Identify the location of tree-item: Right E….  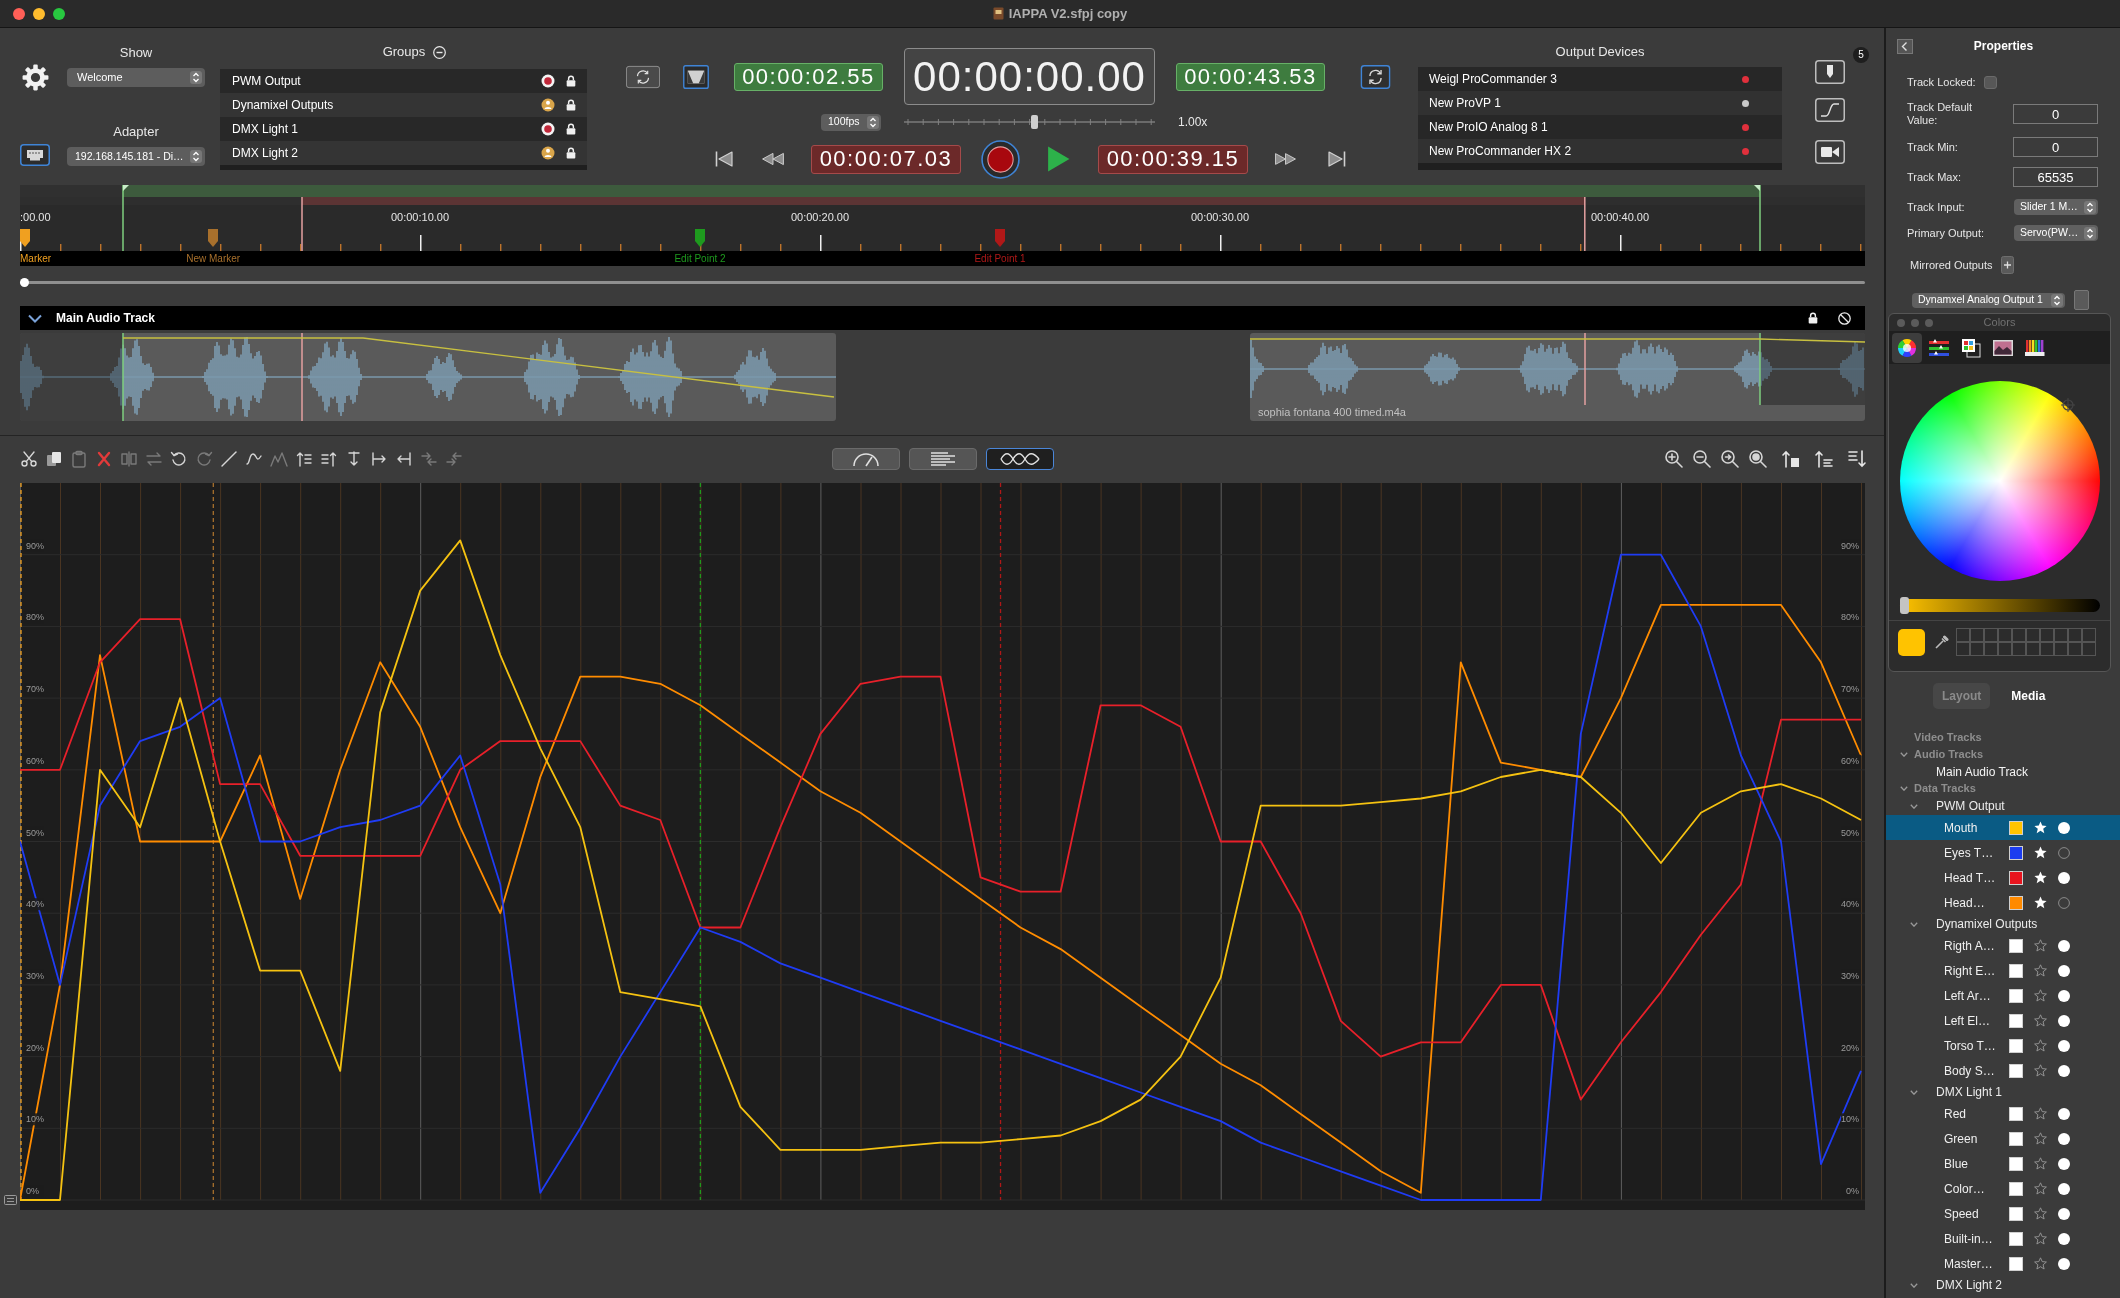
(2003, 970).